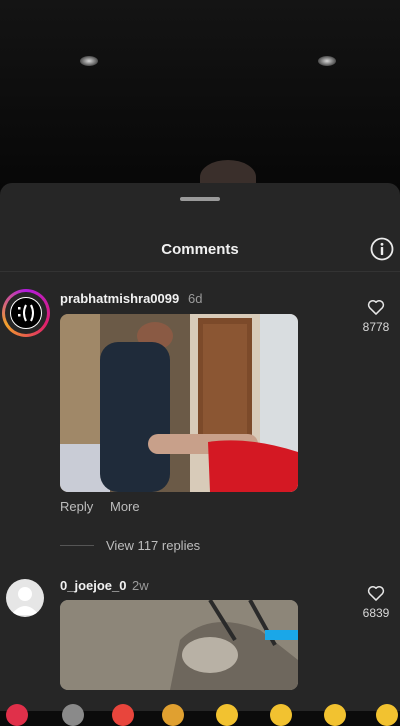 The width and height of the screenshot is (400, 726). I want to click on like-count: 6839, so click(376, 613).